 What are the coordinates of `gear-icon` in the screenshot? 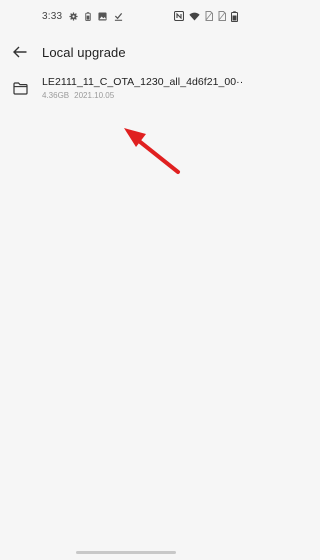 It's located at (73, 16).